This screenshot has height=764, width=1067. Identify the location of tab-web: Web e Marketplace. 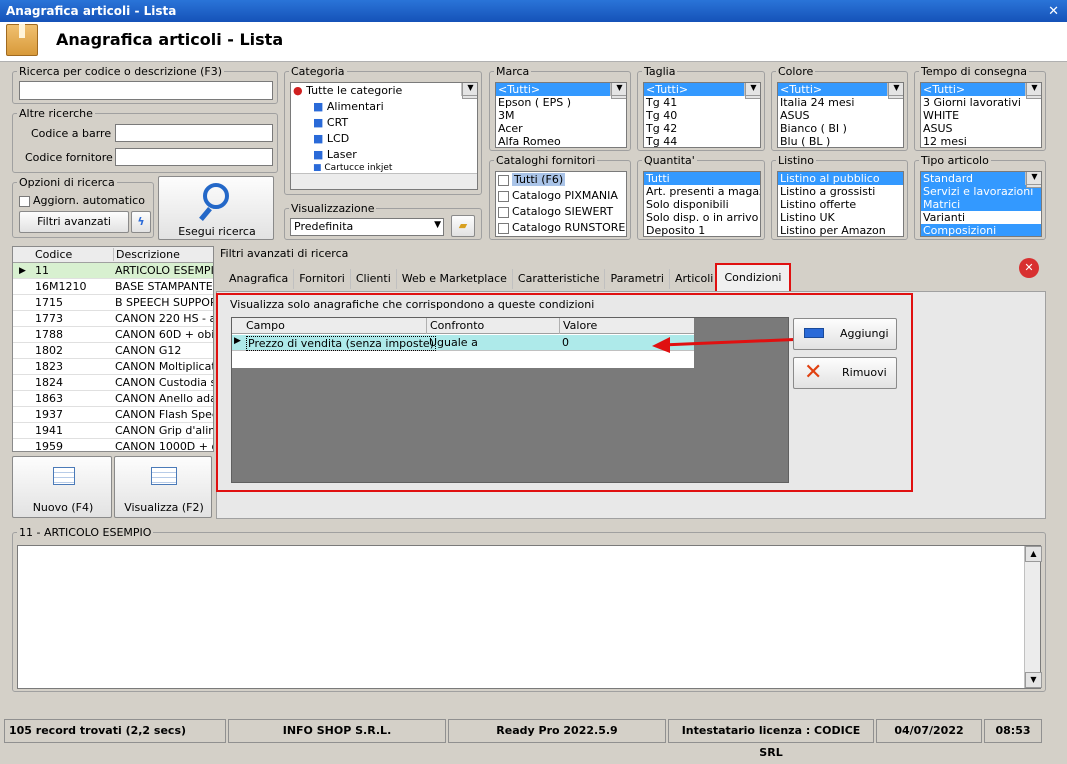
(455, 279).